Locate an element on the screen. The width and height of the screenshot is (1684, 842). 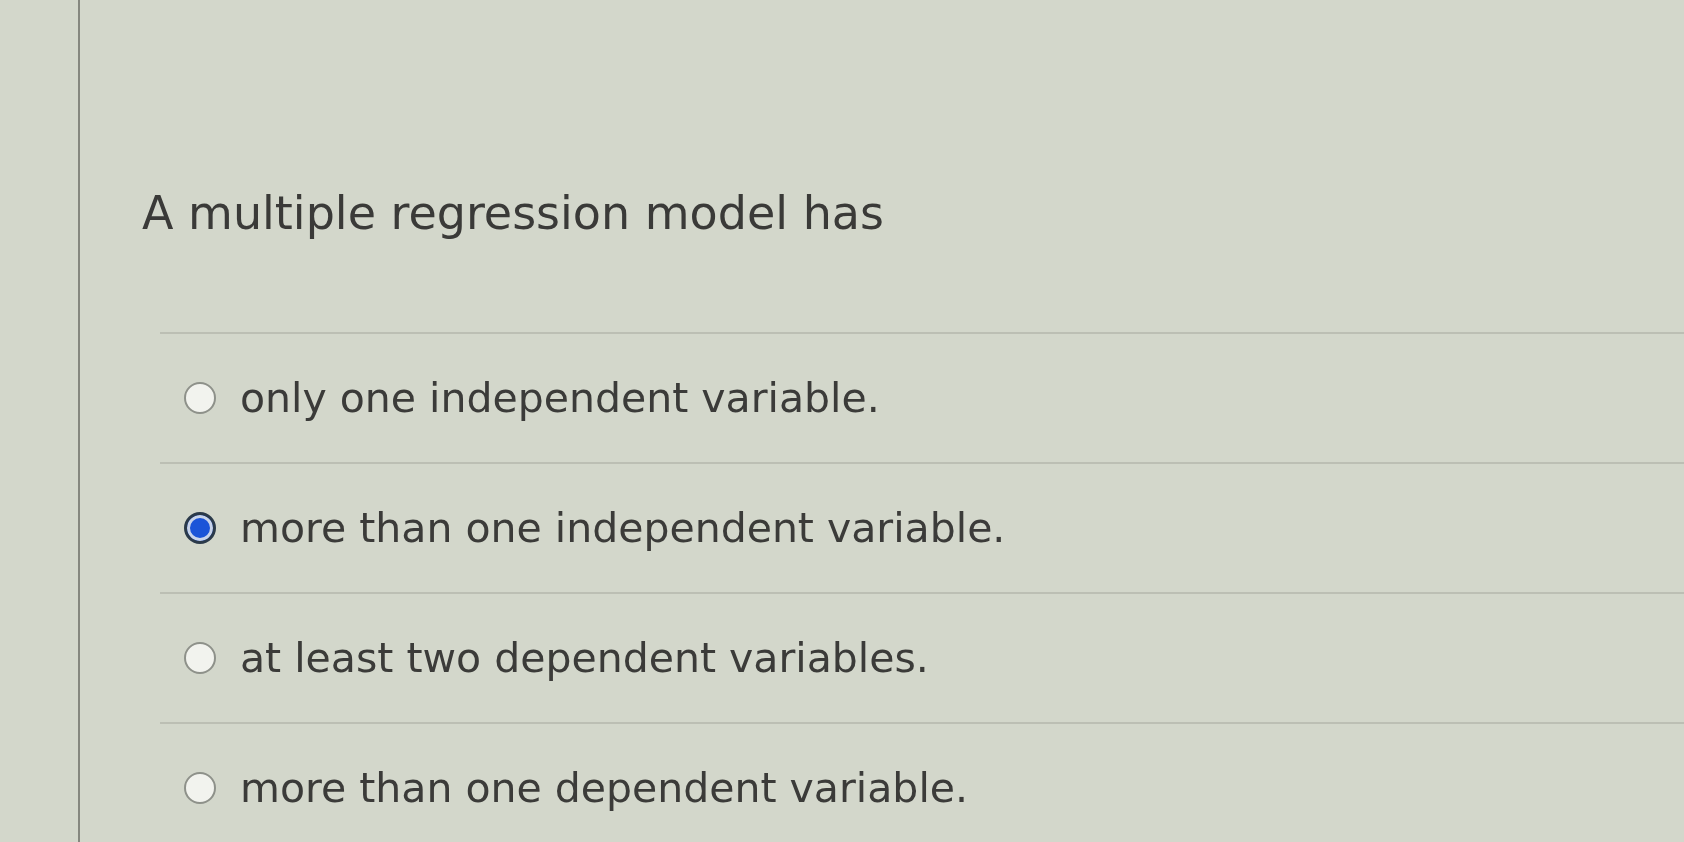
option-label: at least two dependent variables. is located at coordinates (584, 658).